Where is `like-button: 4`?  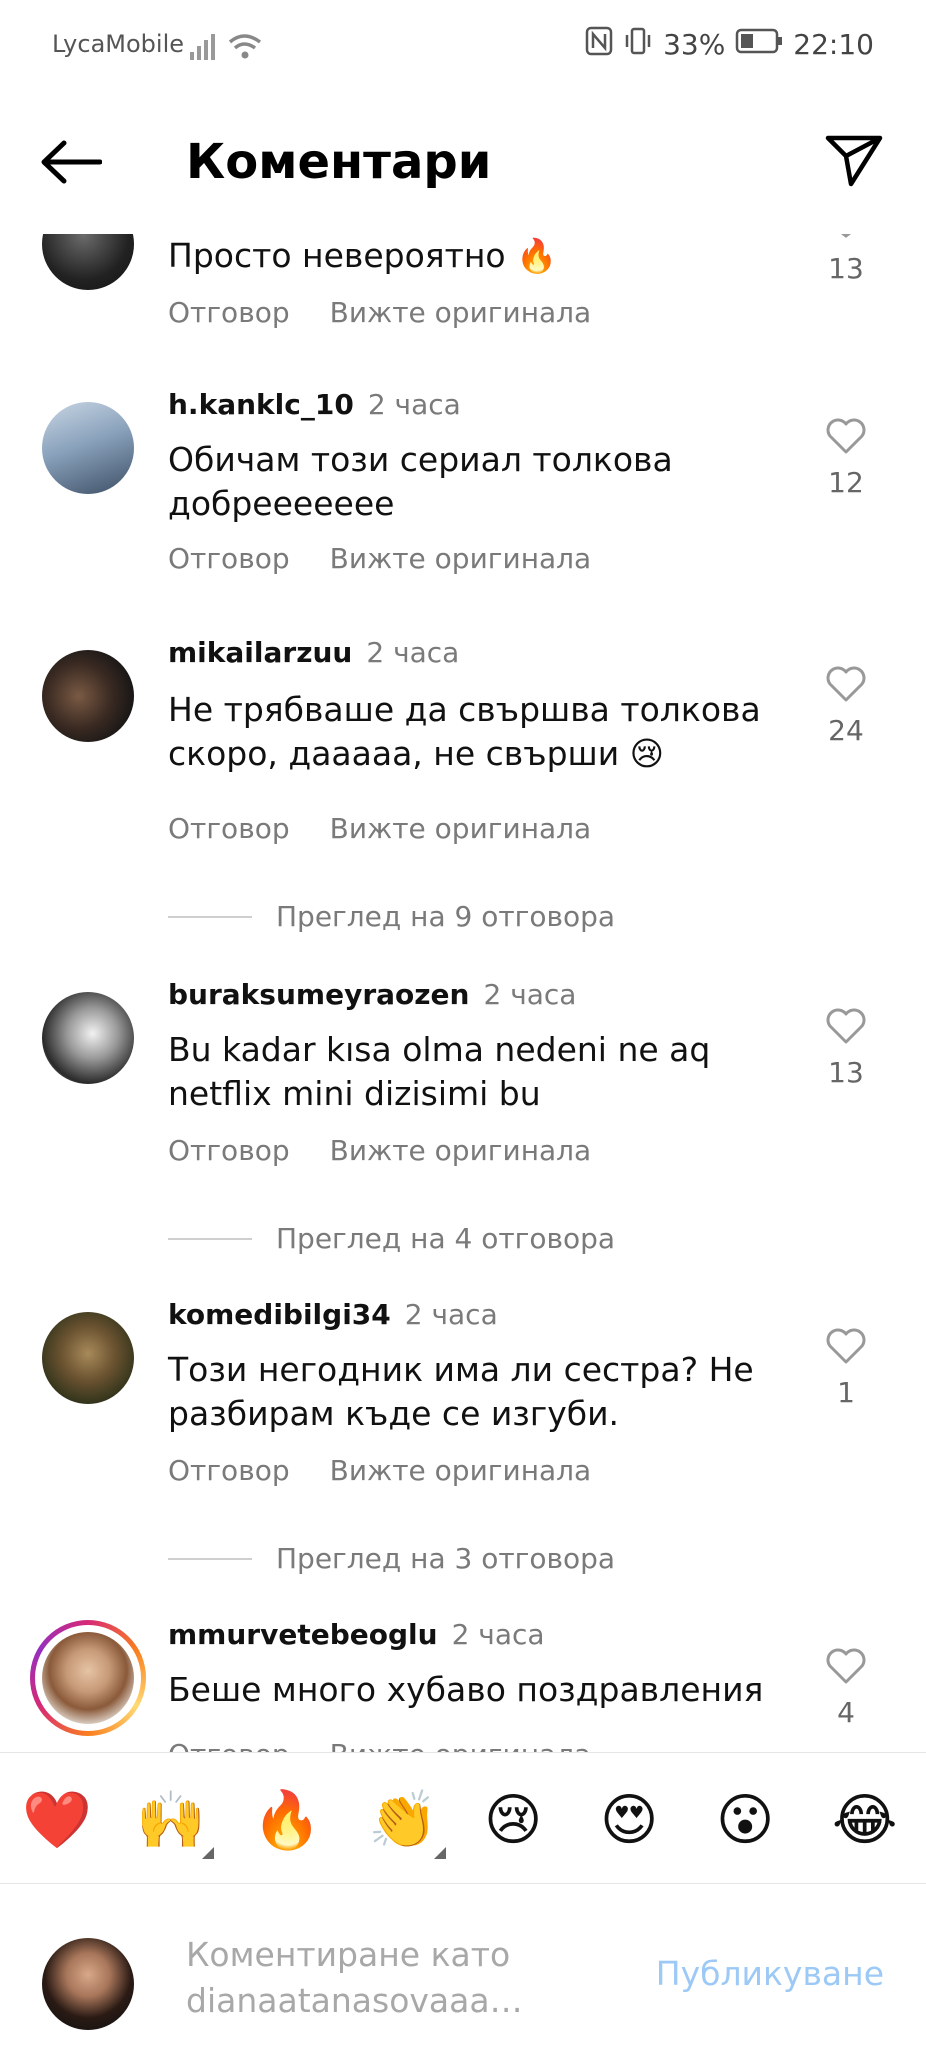 like-button: 4 is located at coordinates (846, 1687).